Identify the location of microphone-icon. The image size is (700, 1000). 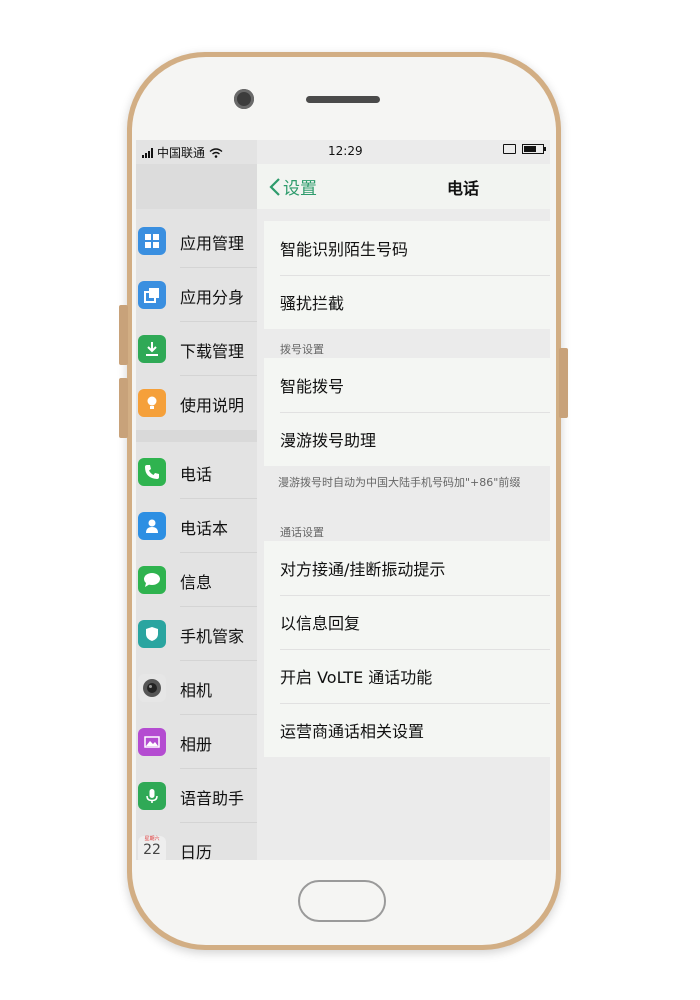
(152, 796).